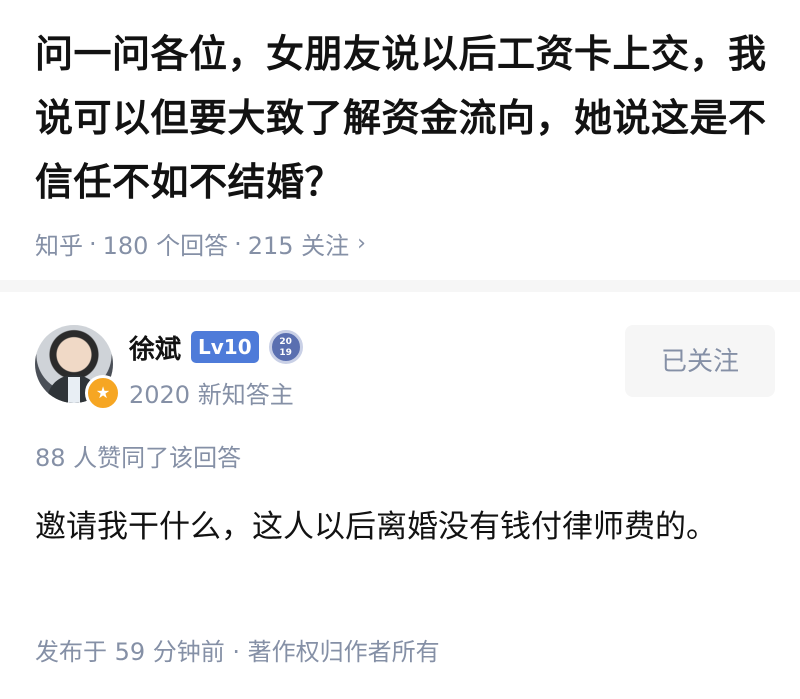 The image size is (800, 699). I want to click on chevron-right-icon: ›, so click(361, 243).